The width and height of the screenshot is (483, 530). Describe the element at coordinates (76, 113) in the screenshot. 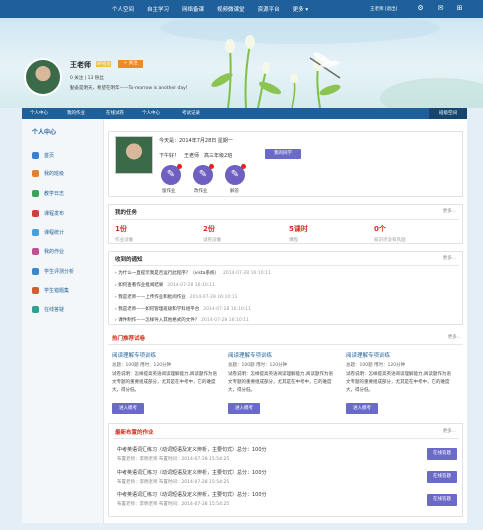

I see `tab-my-homework: 我的作业` at that location.